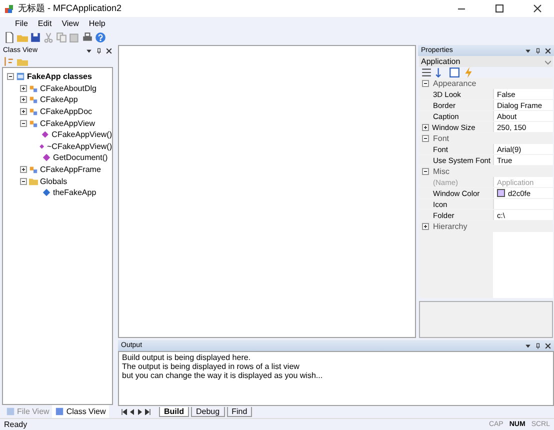 The width and height of the screenshot is (554, 430). What do you see at coordinates (9, 37) in the screenshot?
I see `new-file-icon` at bounding box center [9, 37].